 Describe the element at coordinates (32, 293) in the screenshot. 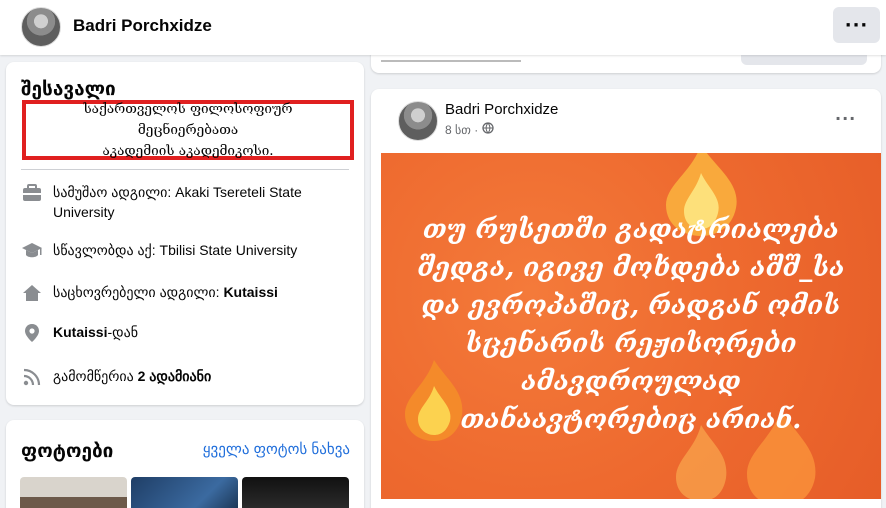

I see `home-icon` at that location.